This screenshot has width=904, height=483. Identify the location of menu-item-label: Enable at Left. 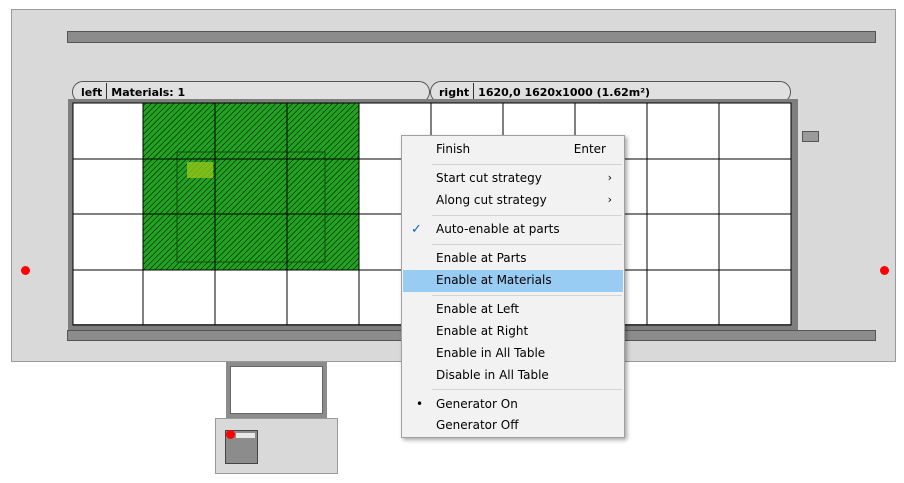
(478, 309).